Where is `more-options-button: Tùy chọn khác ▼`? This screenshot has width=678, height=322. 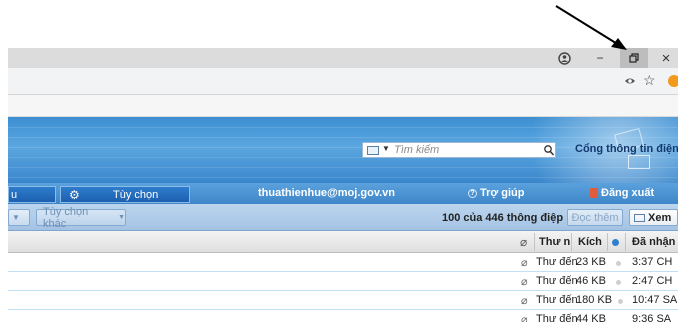 more-options-button: Tùy chọn khác ▼ is located at coordinates (81, 218).